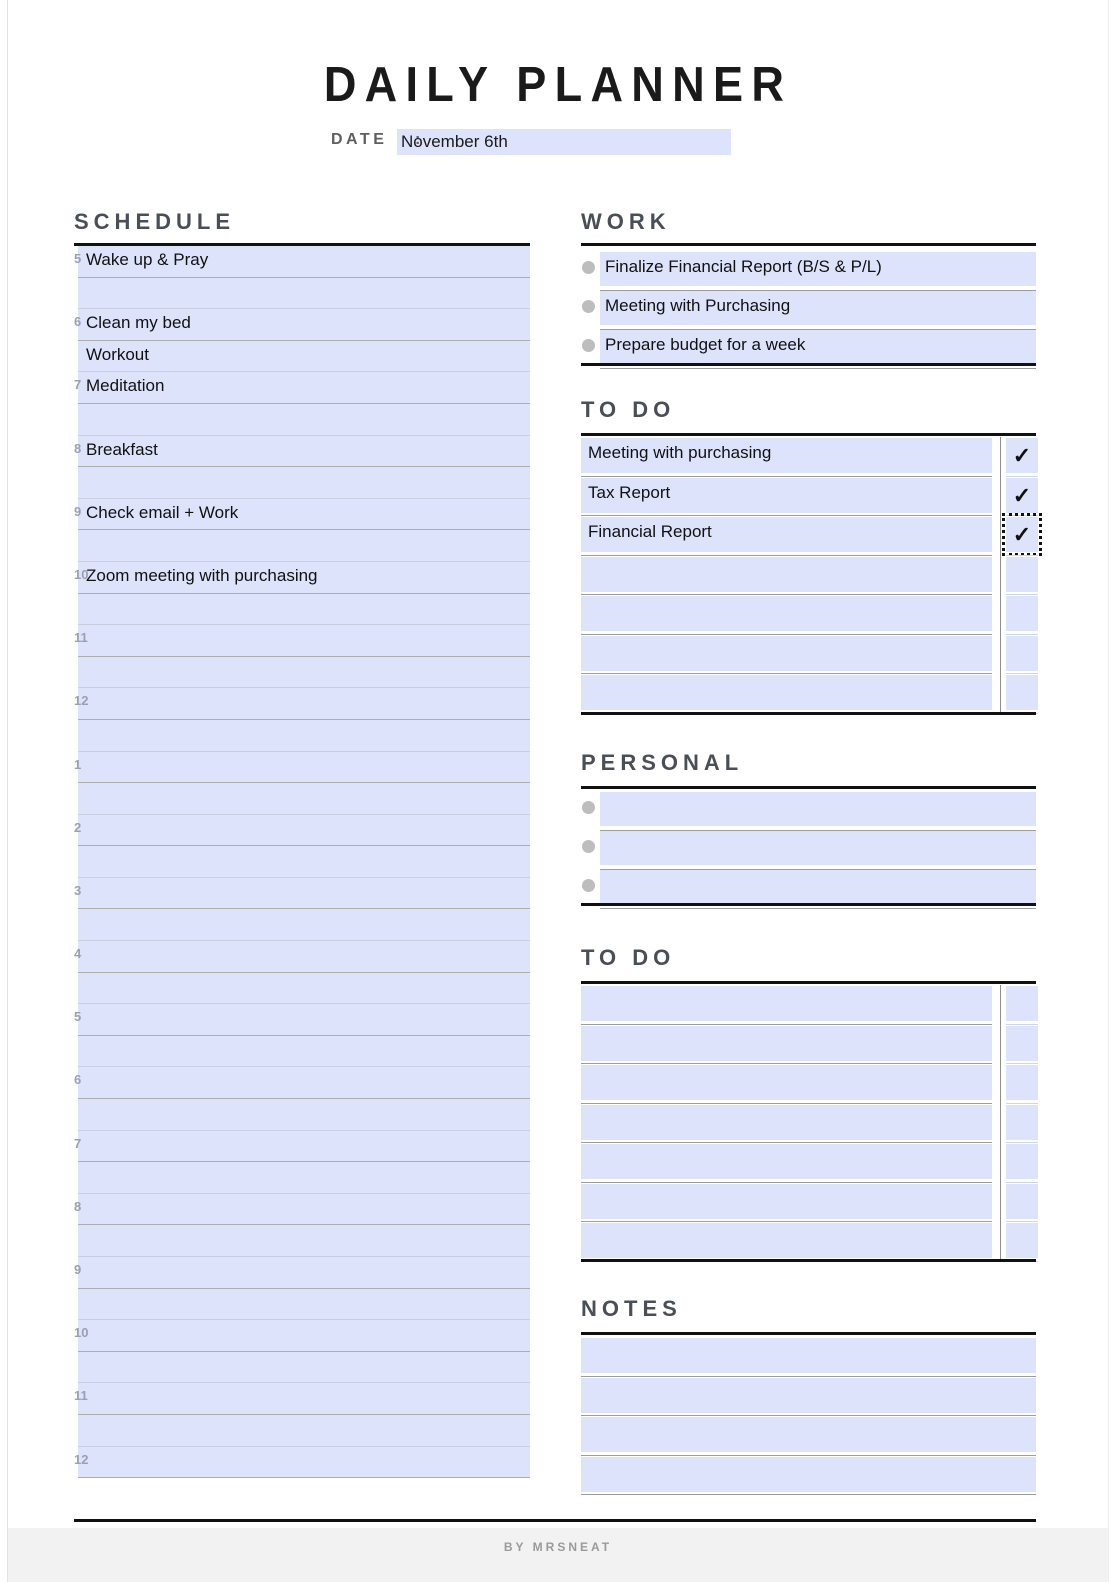  What do you see at coordinates (78, 1206) in the screenshot?
I see `schedule-hour-label: 8` at bounding box center [78, 1206].